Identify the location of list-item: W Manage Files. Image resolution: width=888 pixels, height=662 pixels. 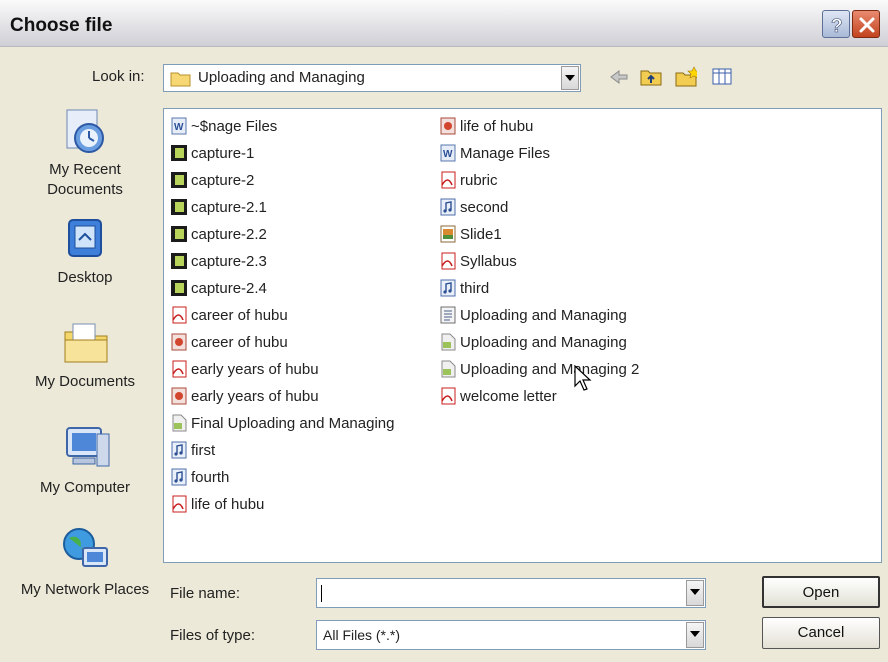
(494, 153).